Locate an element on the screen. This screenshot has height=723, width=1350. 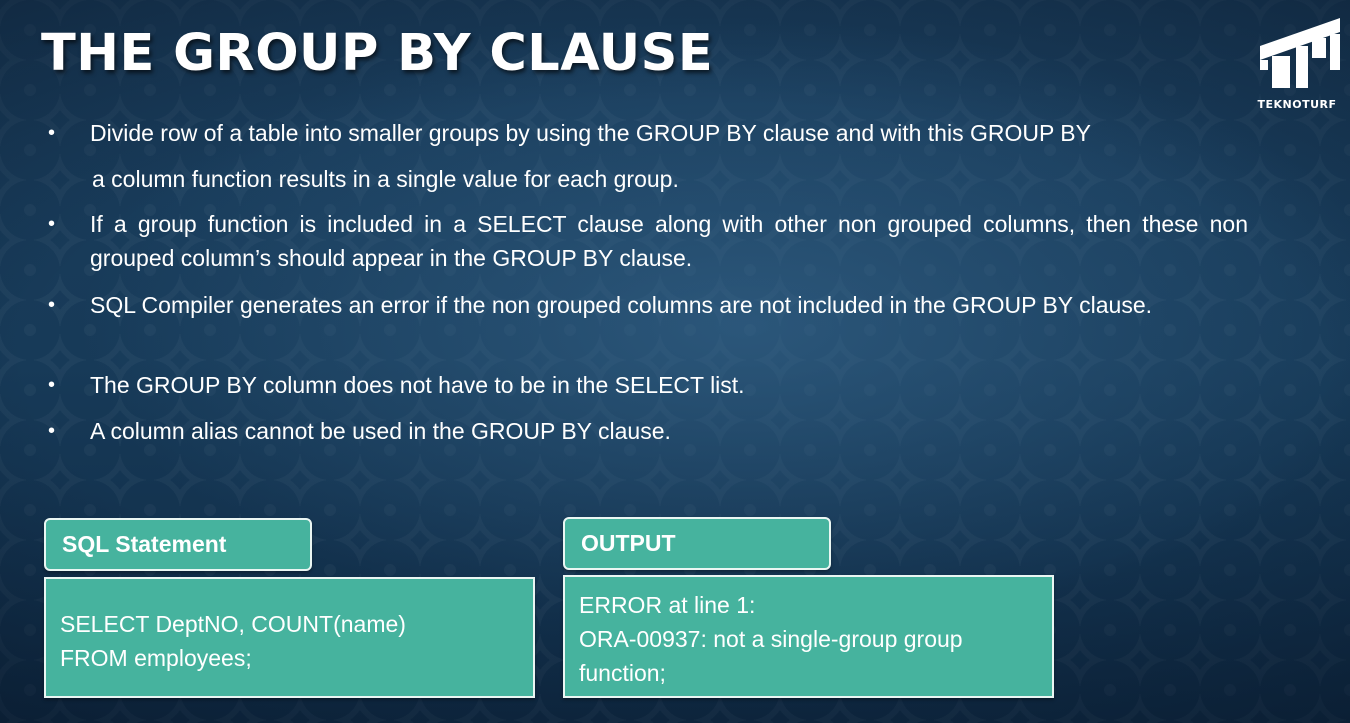
output-line: ORA-00937: not a single-group group is located at coordinates (771, 639).